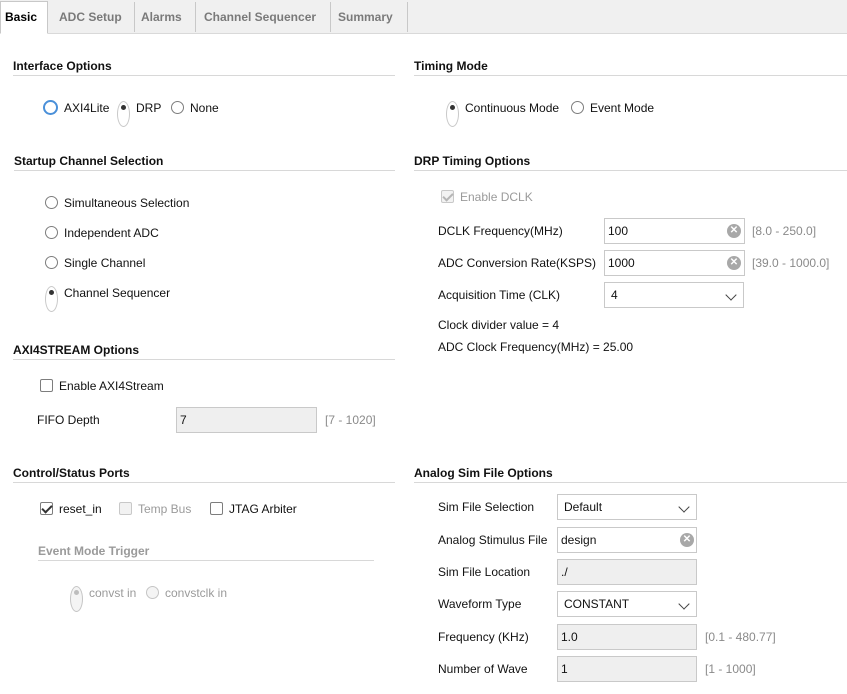 The width and height of the screenshot is (847, 694). Describe the element at coordinates (483, 473) in the screenshot. I see `analog-sim-title: Analog Sim File Options` at that location.